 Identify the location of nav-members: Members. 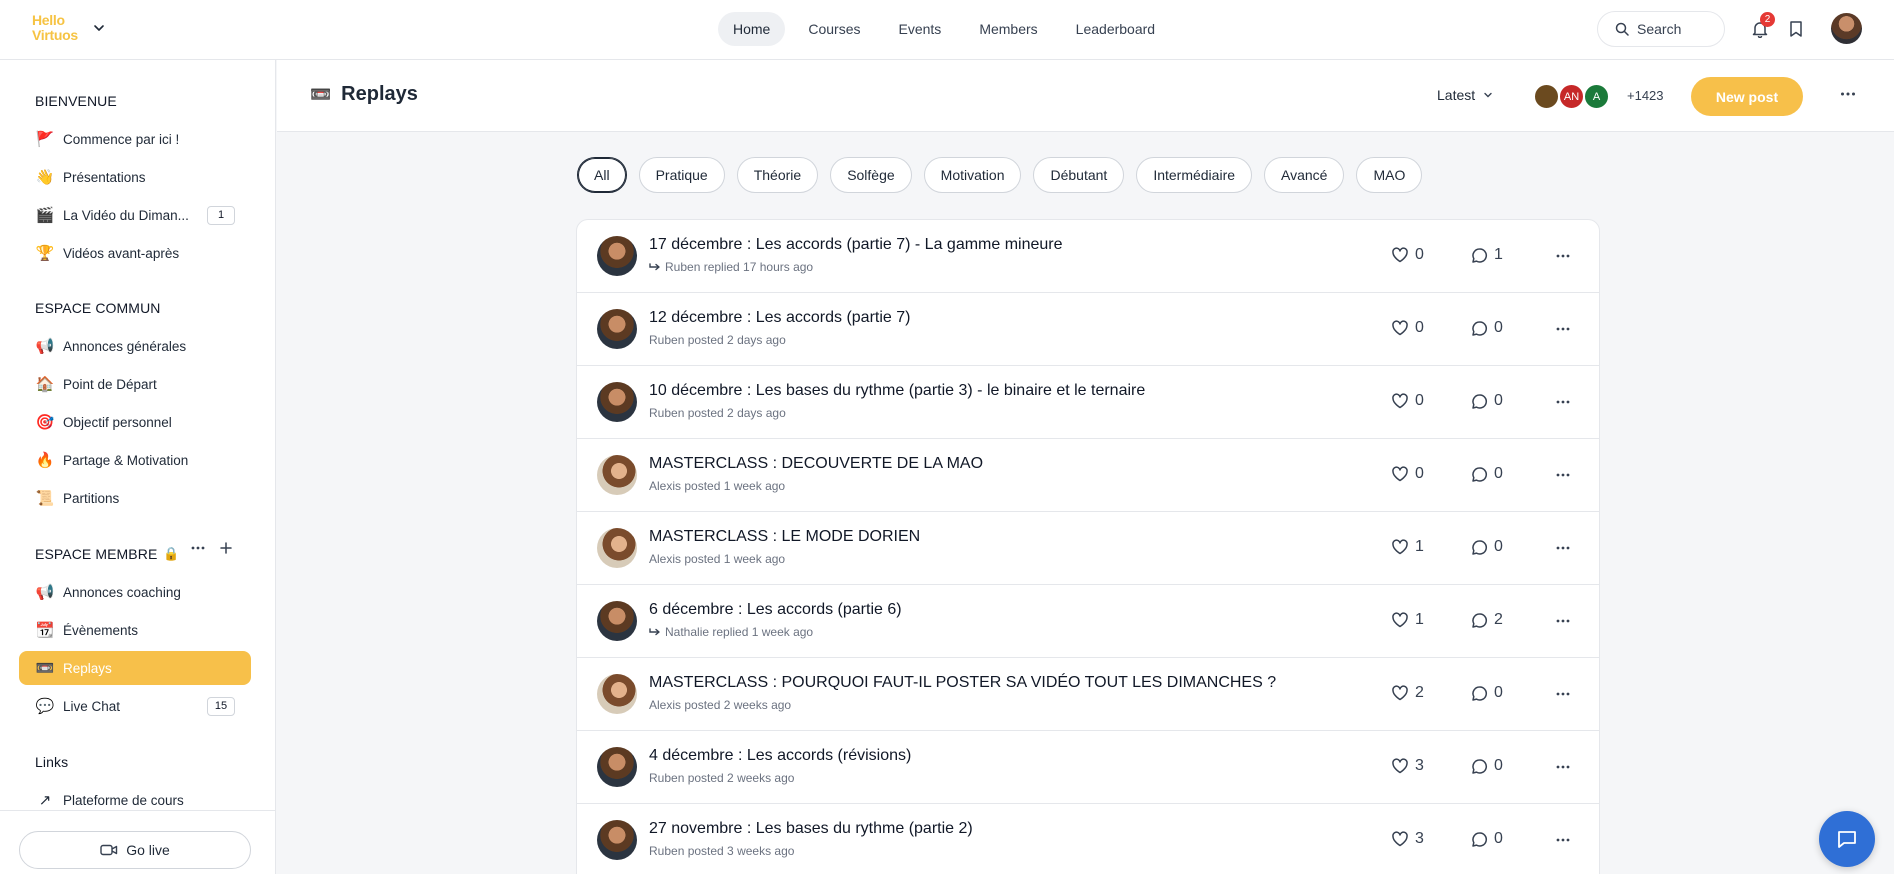
(1008, 29).